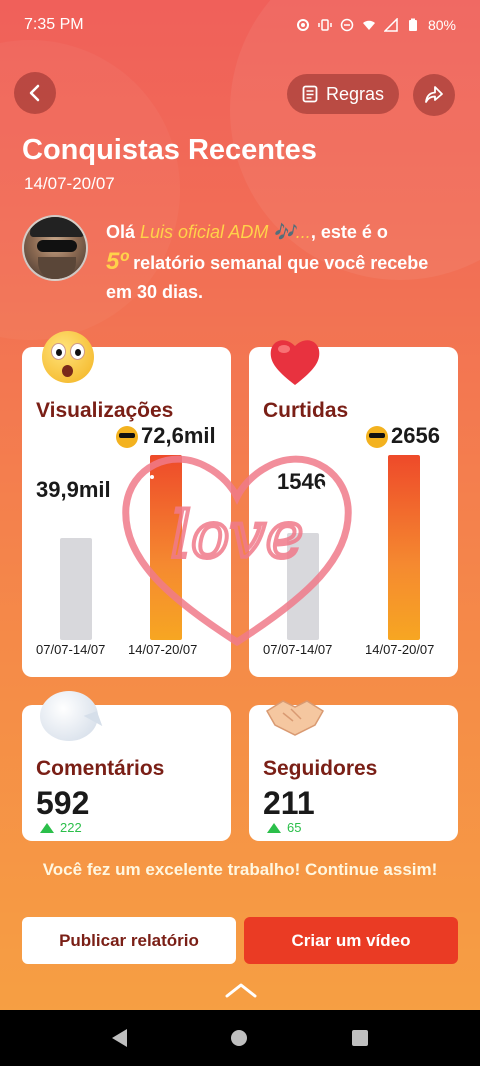  Describe the element at coordinates (289, 803) in the screenshot. I see `followers-value: 211` at that location.